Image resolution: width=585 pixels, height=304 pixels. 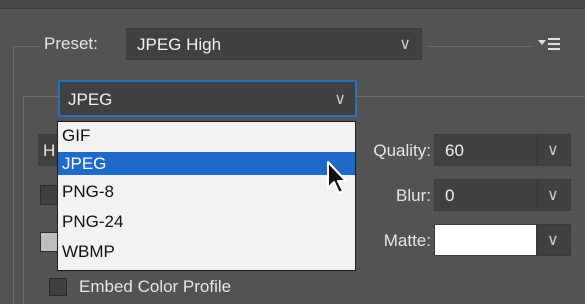 What do you see at coordinates (206, 163) in the screenshot?
I see `format-option-jpeg: JPEG` at bounding box center [206, 163].